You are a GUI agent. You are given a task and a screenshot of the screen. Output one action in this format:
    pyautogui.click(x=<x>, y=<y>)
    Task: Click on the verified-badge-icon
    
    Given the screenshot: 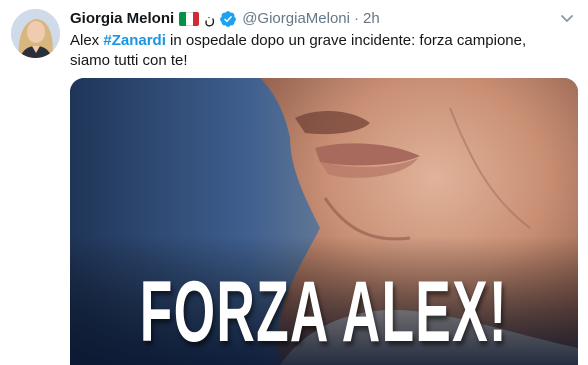 What is the action you would take?
    pyautogui.click(x=228, y=19)
    